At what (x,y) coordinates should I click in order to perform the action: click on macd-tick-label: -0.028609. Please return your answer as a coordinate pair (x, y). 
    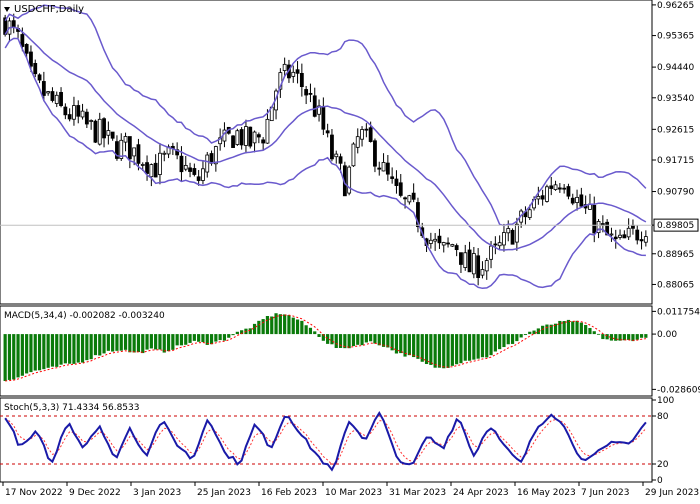
    Looking at the image, I should click on (678, 390).